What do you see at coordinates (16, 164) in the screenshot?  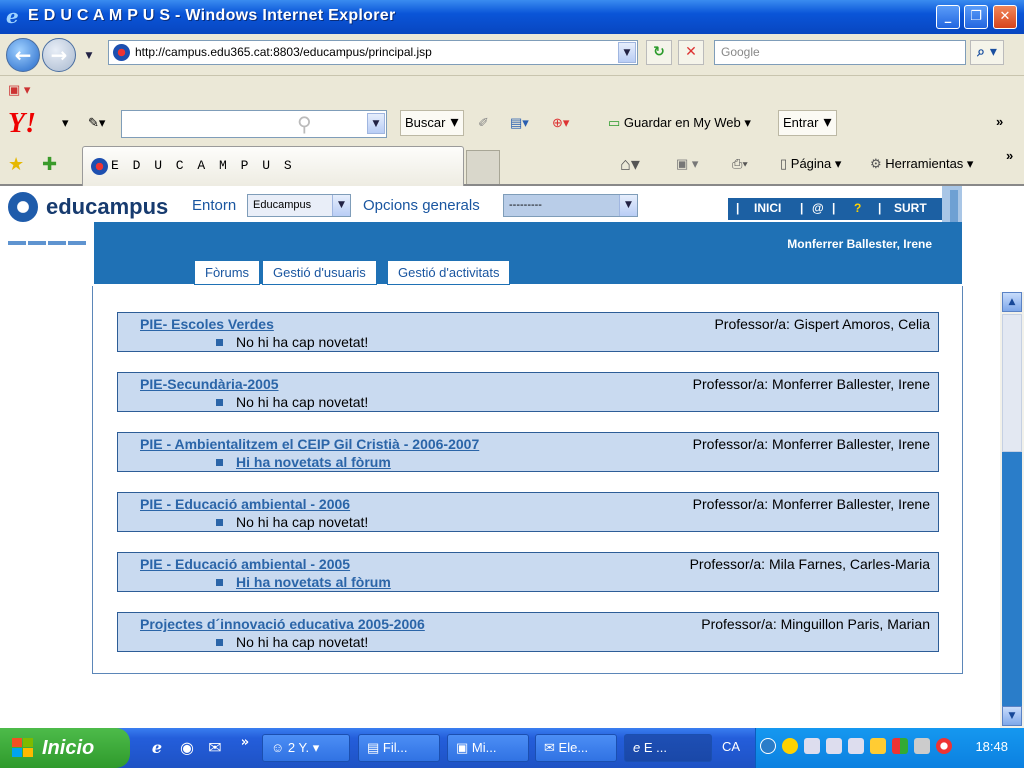 I see `favorites-star-icon: ★` at bounding box center [16, 164].